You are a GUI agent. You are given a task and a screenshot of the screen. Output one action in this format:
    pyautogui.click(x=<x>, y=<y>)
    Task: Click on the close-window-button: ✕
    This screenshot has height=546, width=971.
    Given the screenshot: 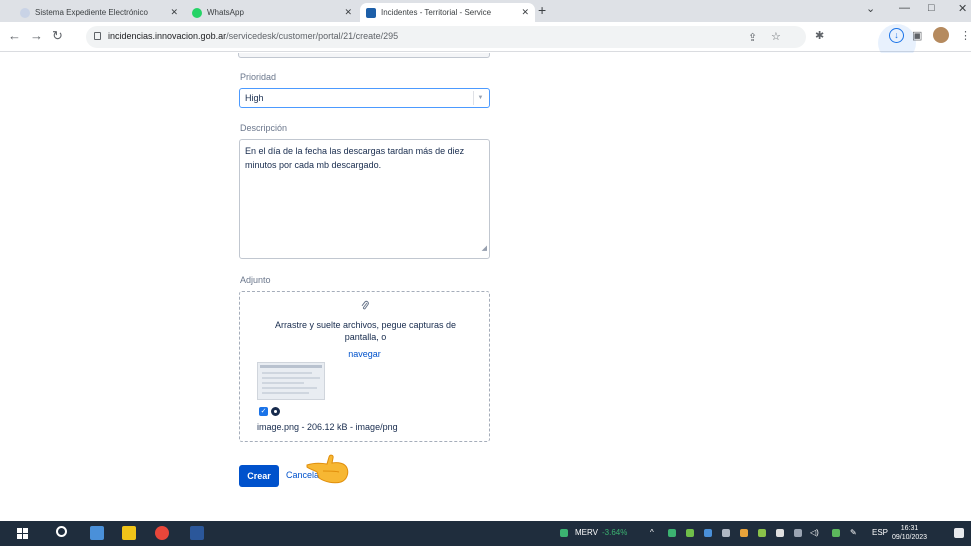 What is the action you would take?
    pyautogui.click(x=962, y=8)
    